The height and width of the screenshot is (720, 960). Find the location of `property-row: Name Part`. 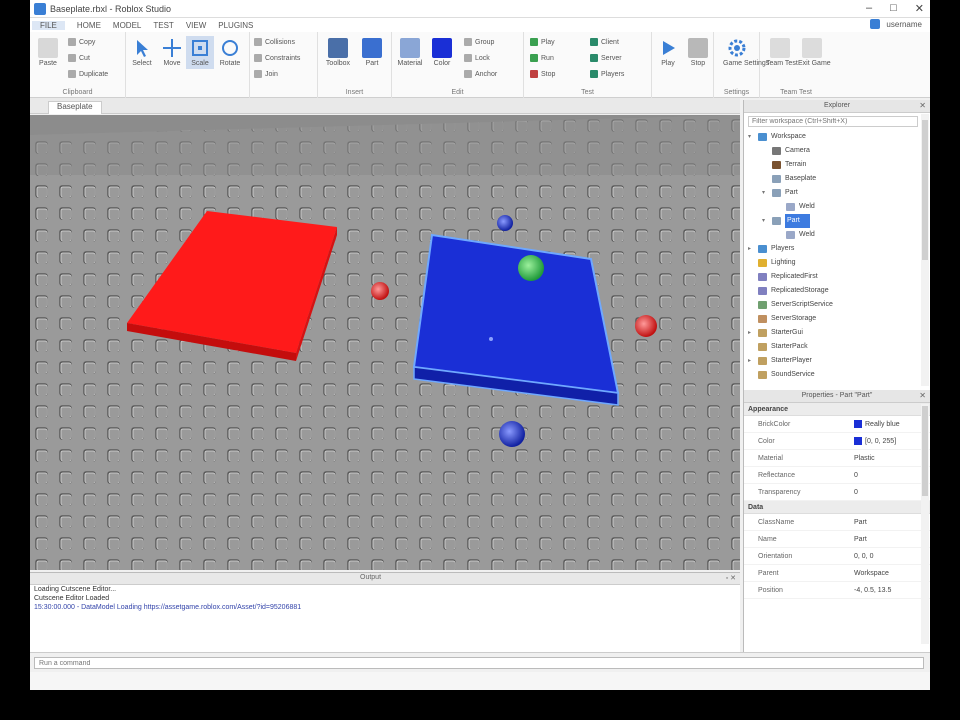

property-row: Name Part is located at coordinates (837, 539).